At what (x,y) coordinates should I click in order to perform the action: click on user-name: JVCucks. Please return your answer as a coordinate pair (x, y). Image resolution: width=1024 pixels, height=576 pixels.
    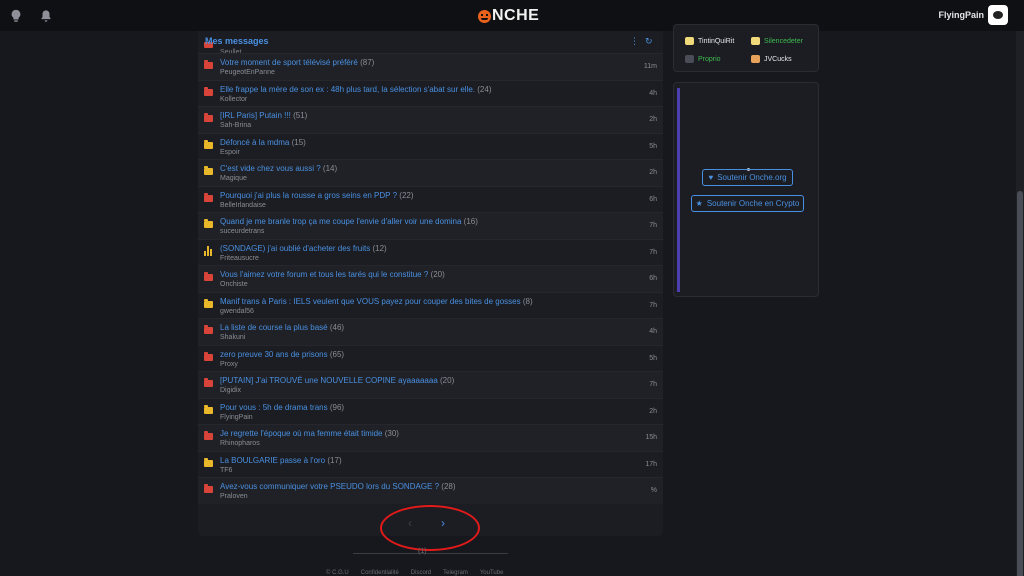
    Looking at the image, I should click on (778, 59).